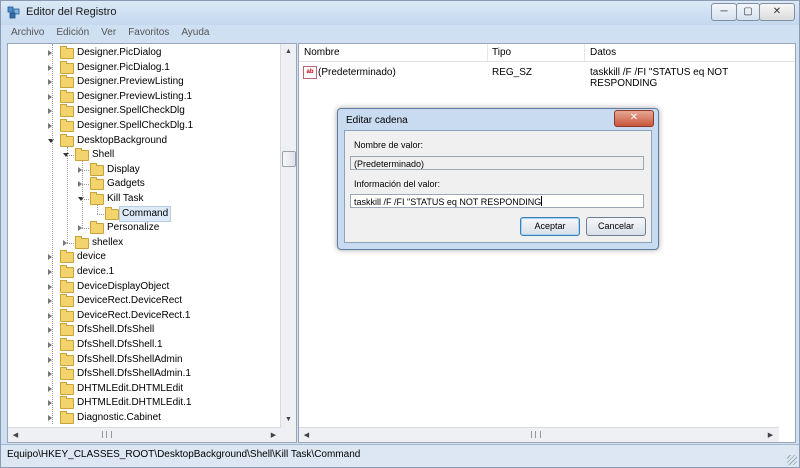 This screenshot has height=468, width=800. What do you see at coordinates (143, 345) in the screenshot?
I see `tree-item: DfsShell.DfsShell.1` at bounding box center [143, 345].